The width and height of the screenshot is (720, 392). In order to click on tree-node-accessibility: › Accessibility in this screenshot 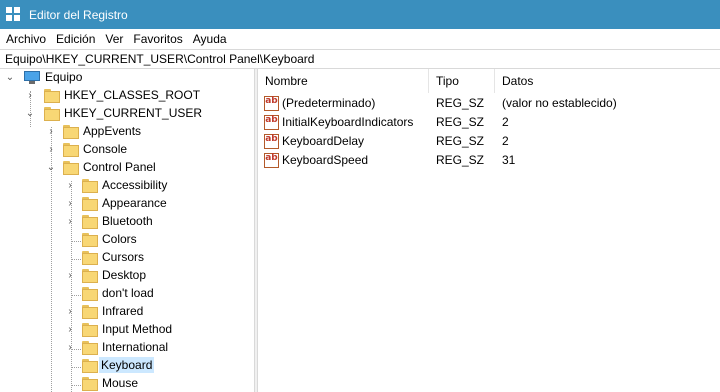, I will do `click(127, 186)`.